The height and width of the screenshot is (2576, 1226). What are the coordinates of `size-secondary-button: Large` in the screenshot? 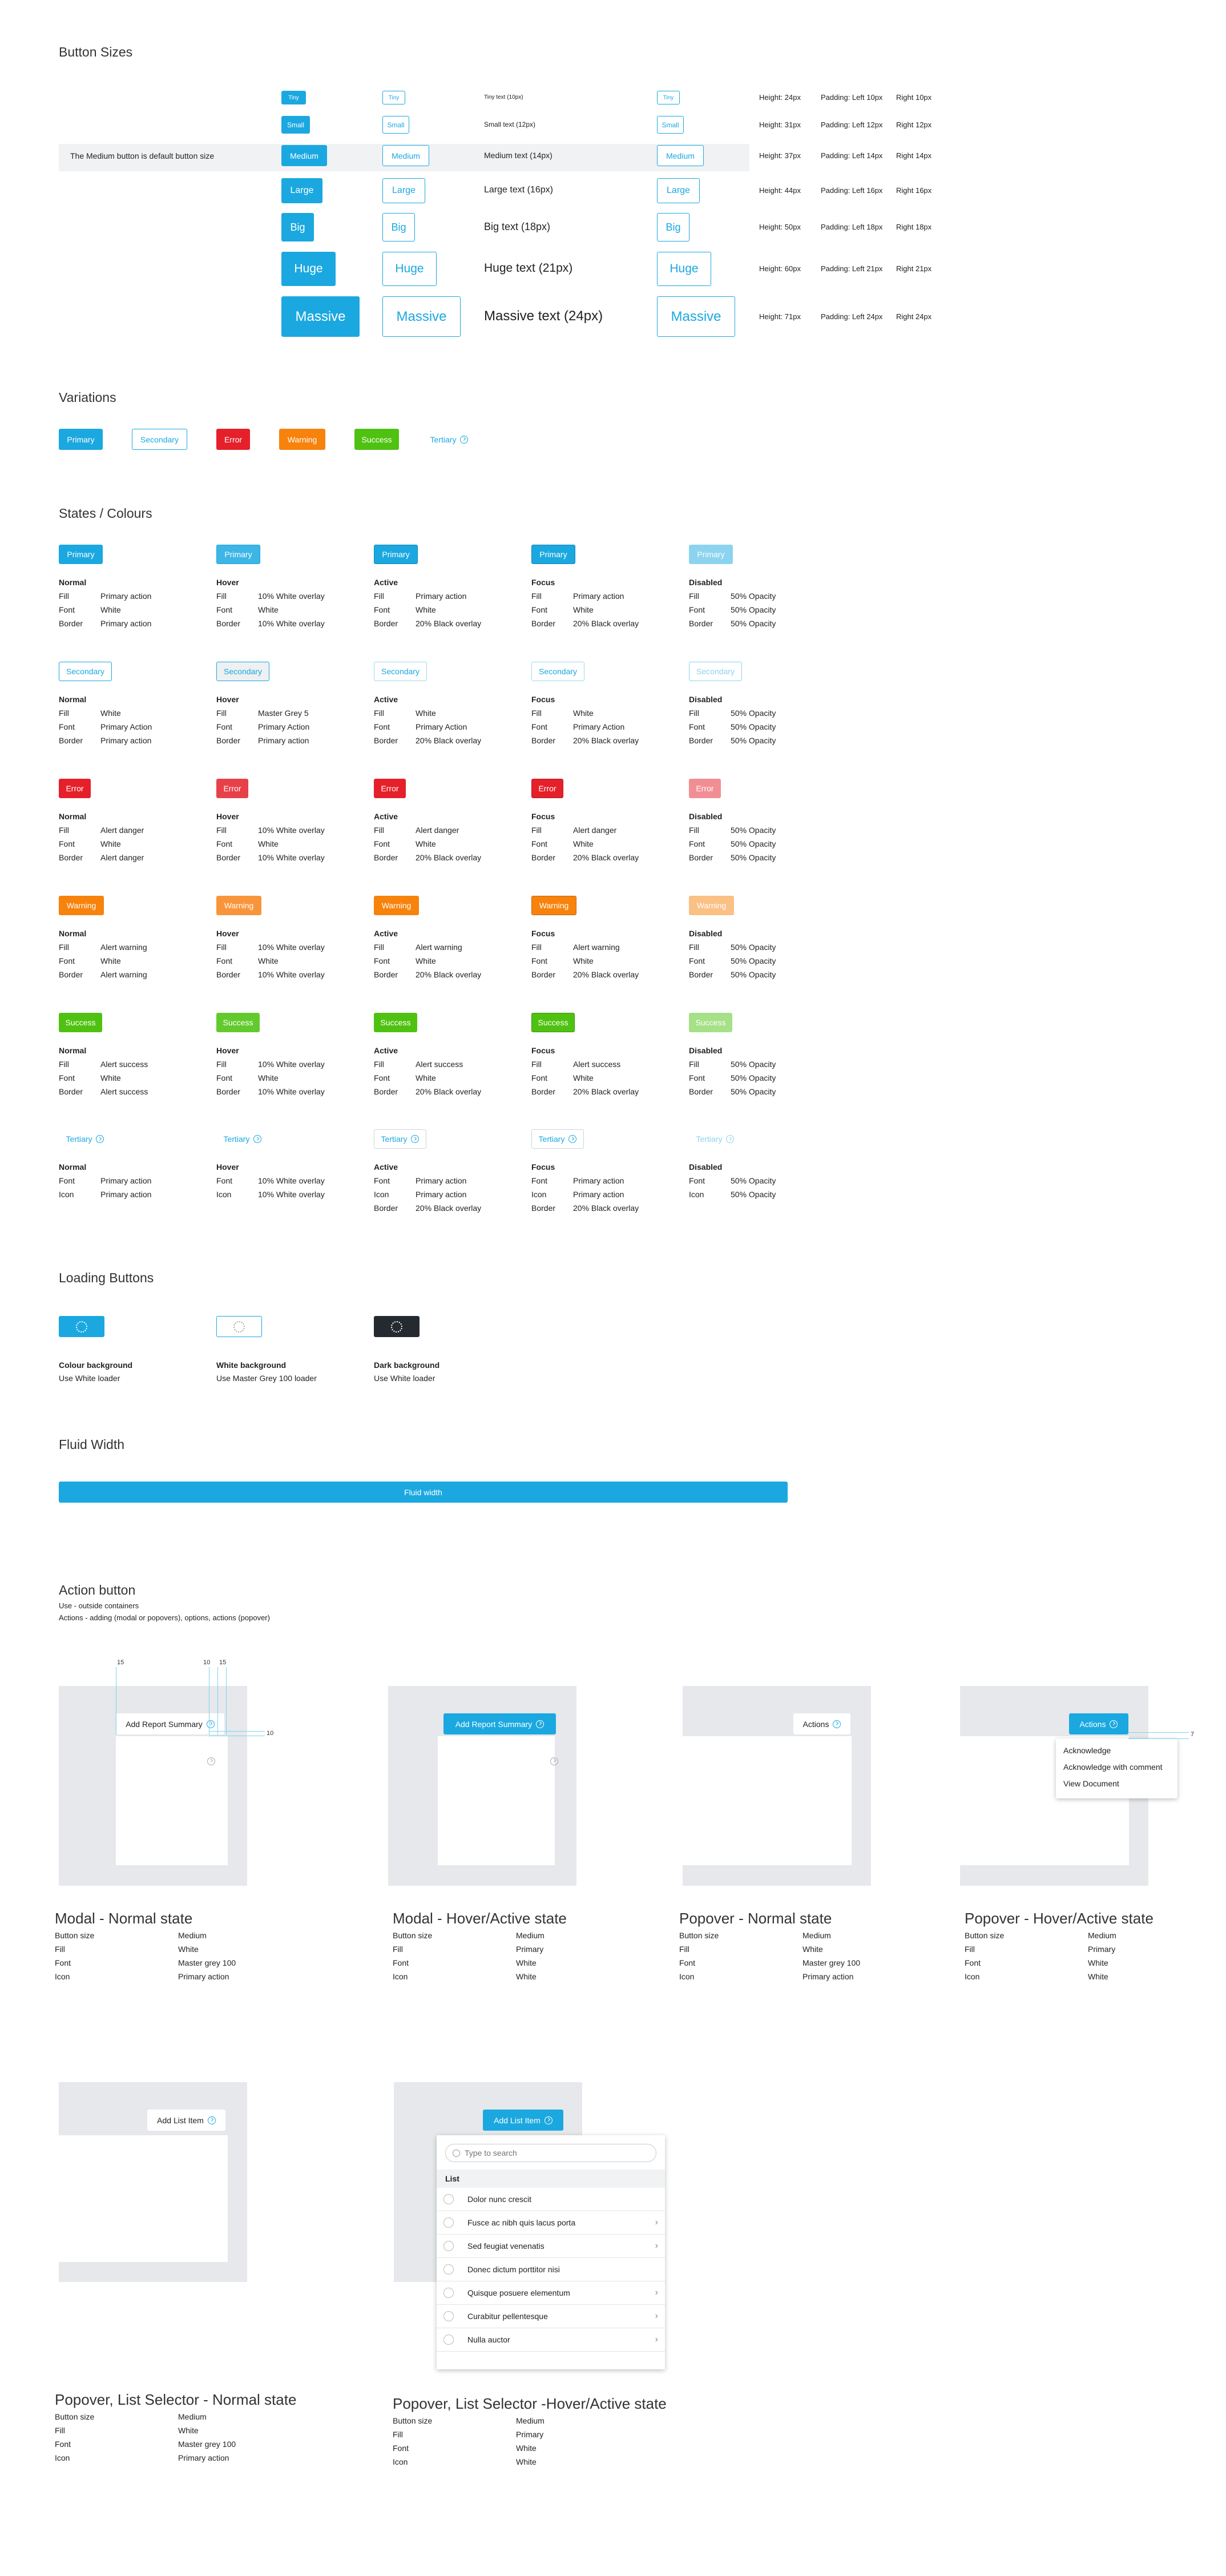 It's located at (404, 190).